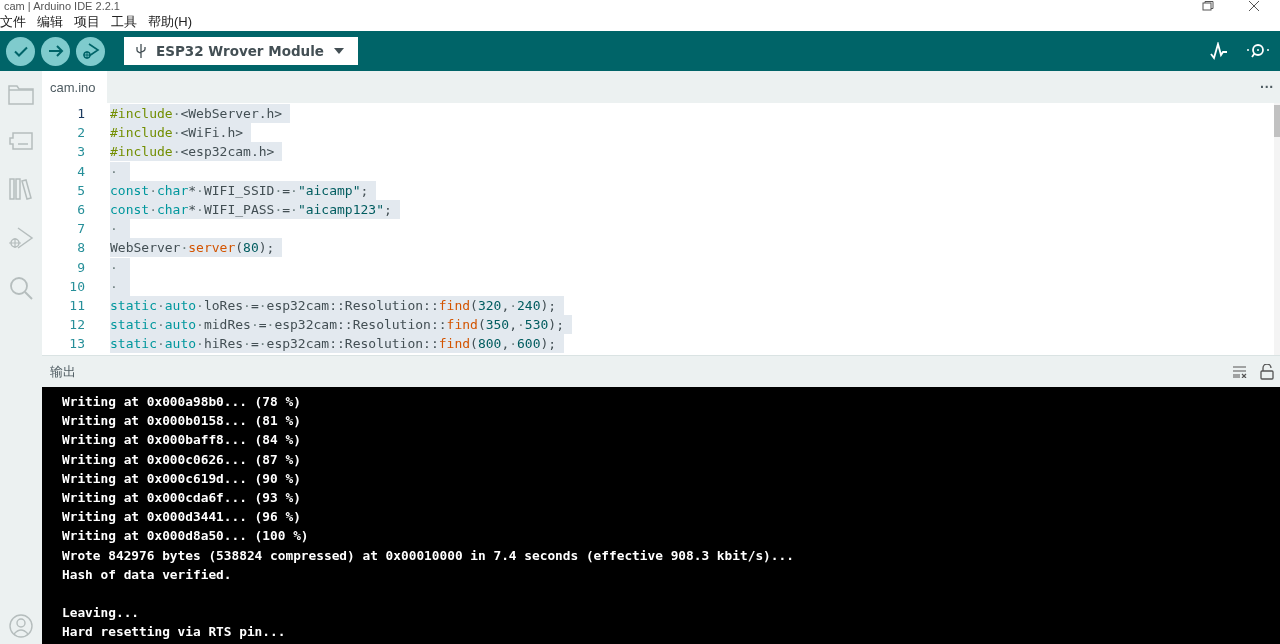 This screenshot has width=1280, height=644. I want to click on upload-button, so click(55, 51).